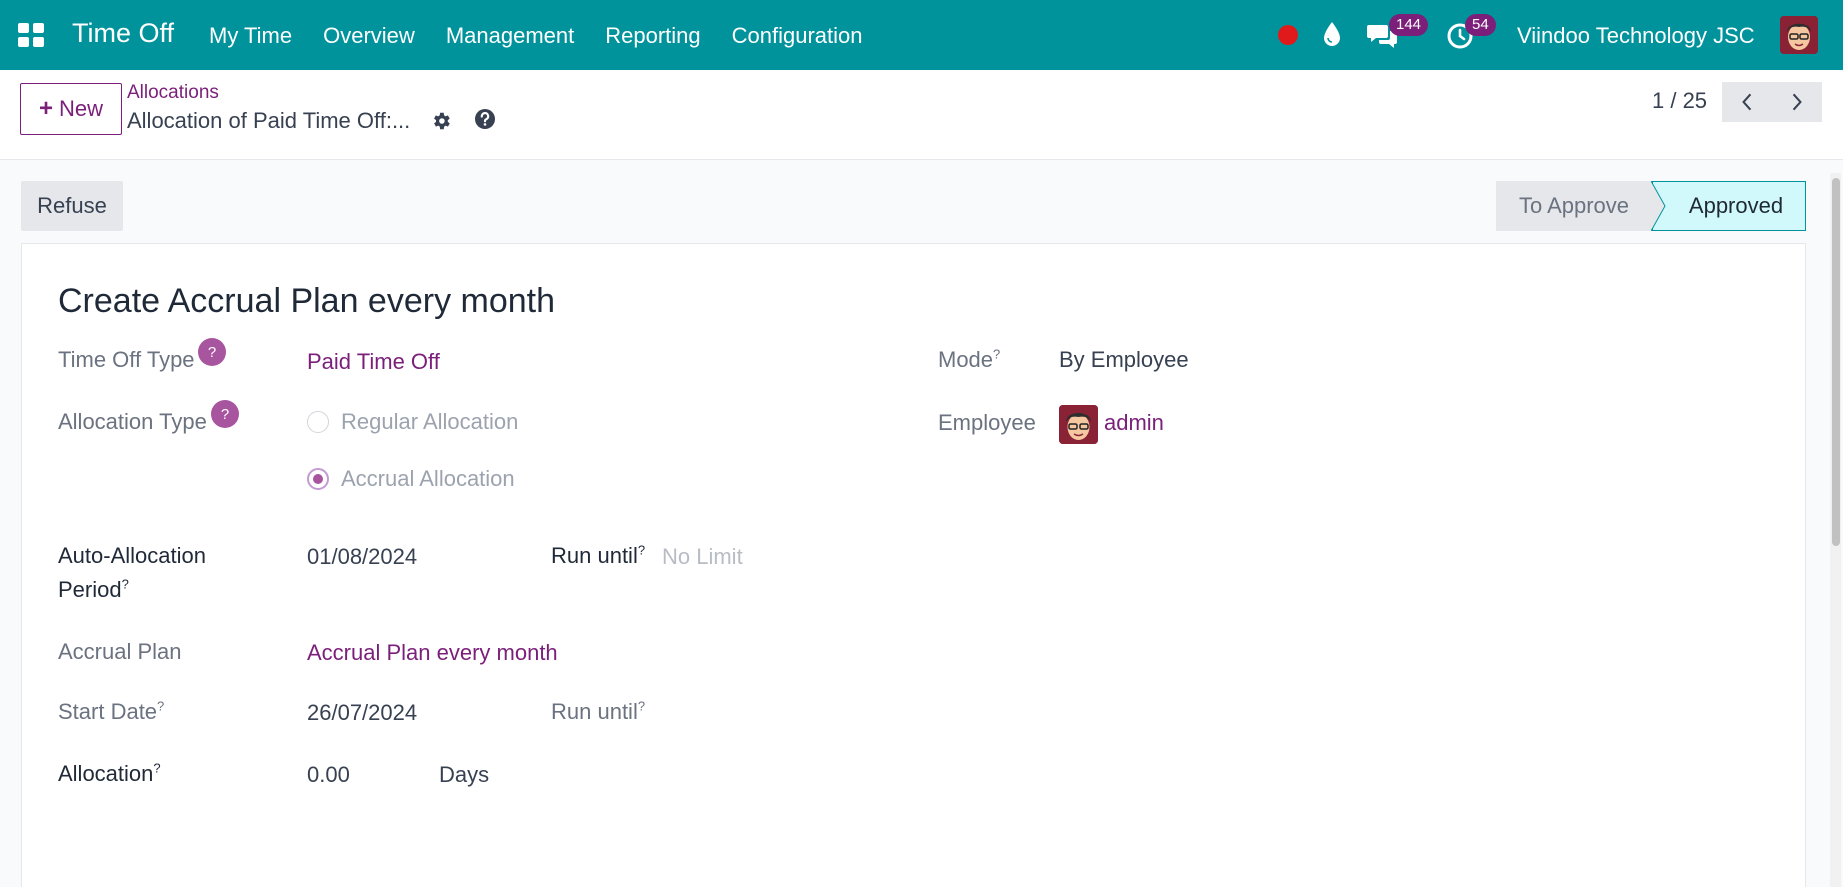  Describe the element at coordinates (428, 479) in the screenshot. I see `accrual-allocation-label: Accrual Allocation` at that location.